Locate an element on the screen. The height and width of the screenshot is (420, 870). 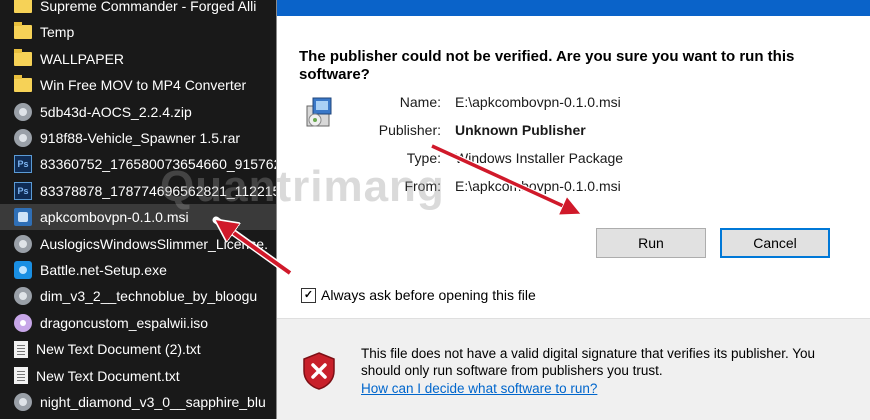
file-name: Battle.net-Setup.exe is located at coordinates (103, 270).